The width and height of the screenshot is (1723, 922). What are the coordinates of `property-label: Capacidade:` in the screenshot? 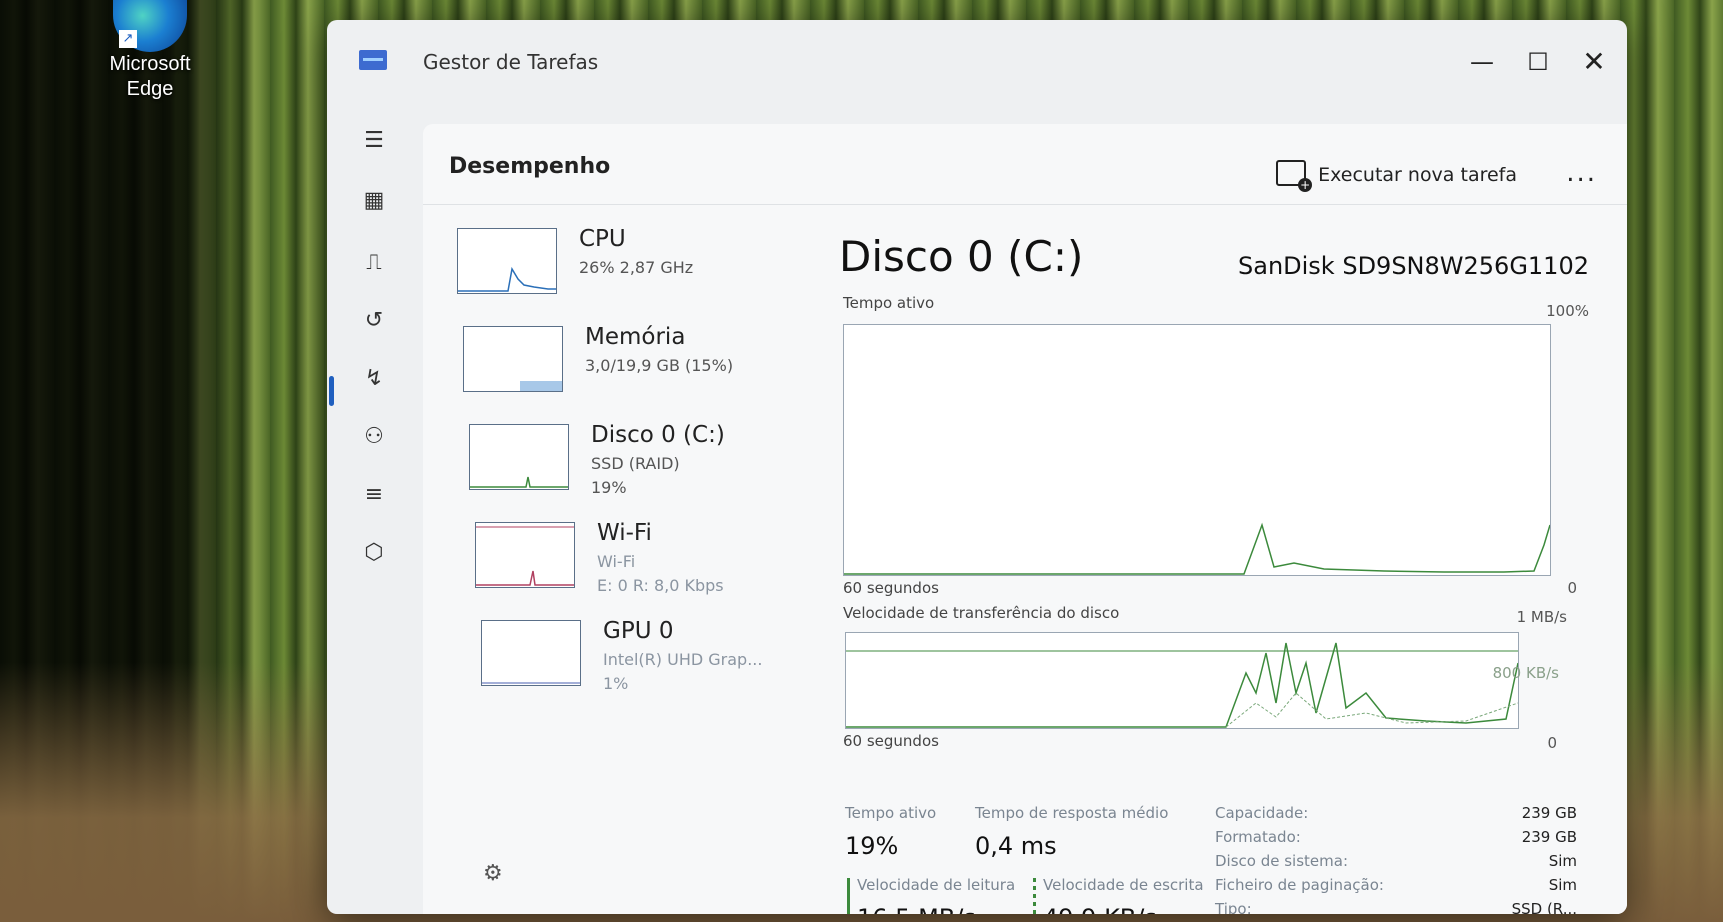 It's located at (1262, 813).